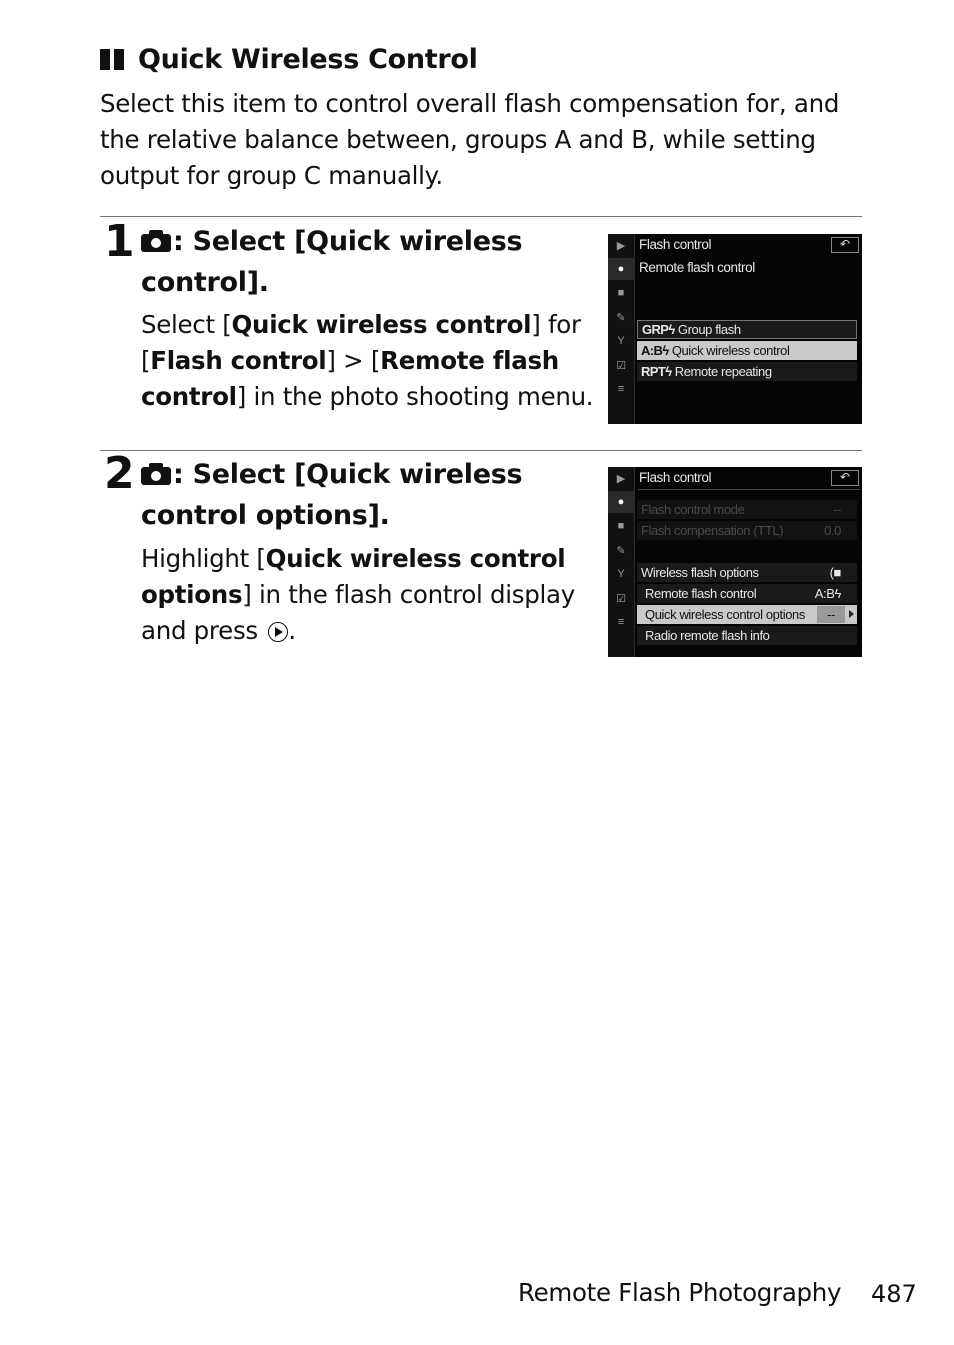 The width and height of the screenshot is (954, 1345). What do you see at coordinates (851, 614) in the screenshot?
I see `right-arrow-icon` at bounding box center [851, 614].